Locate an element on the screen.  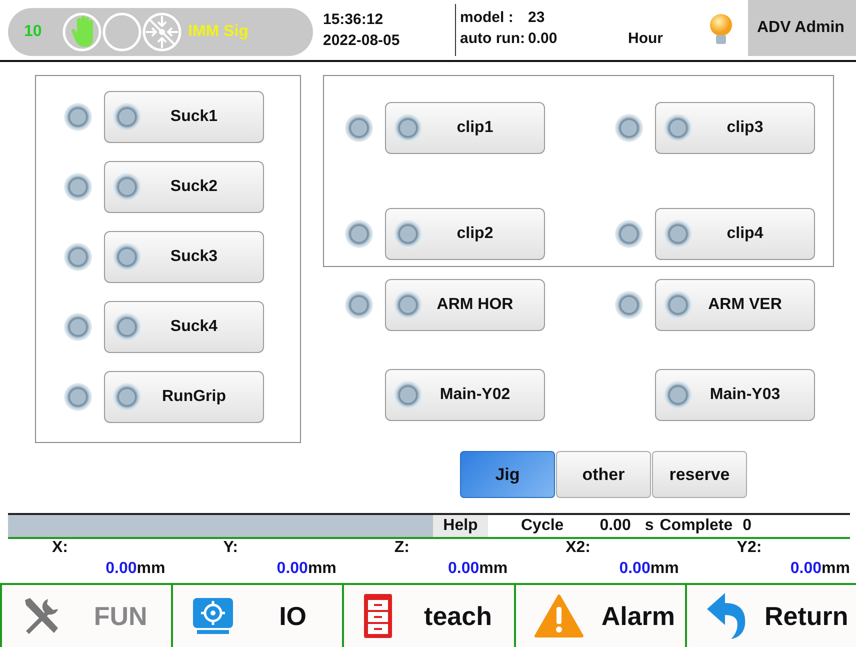
output-button: Suck3 is located at coordinates (184, 257).